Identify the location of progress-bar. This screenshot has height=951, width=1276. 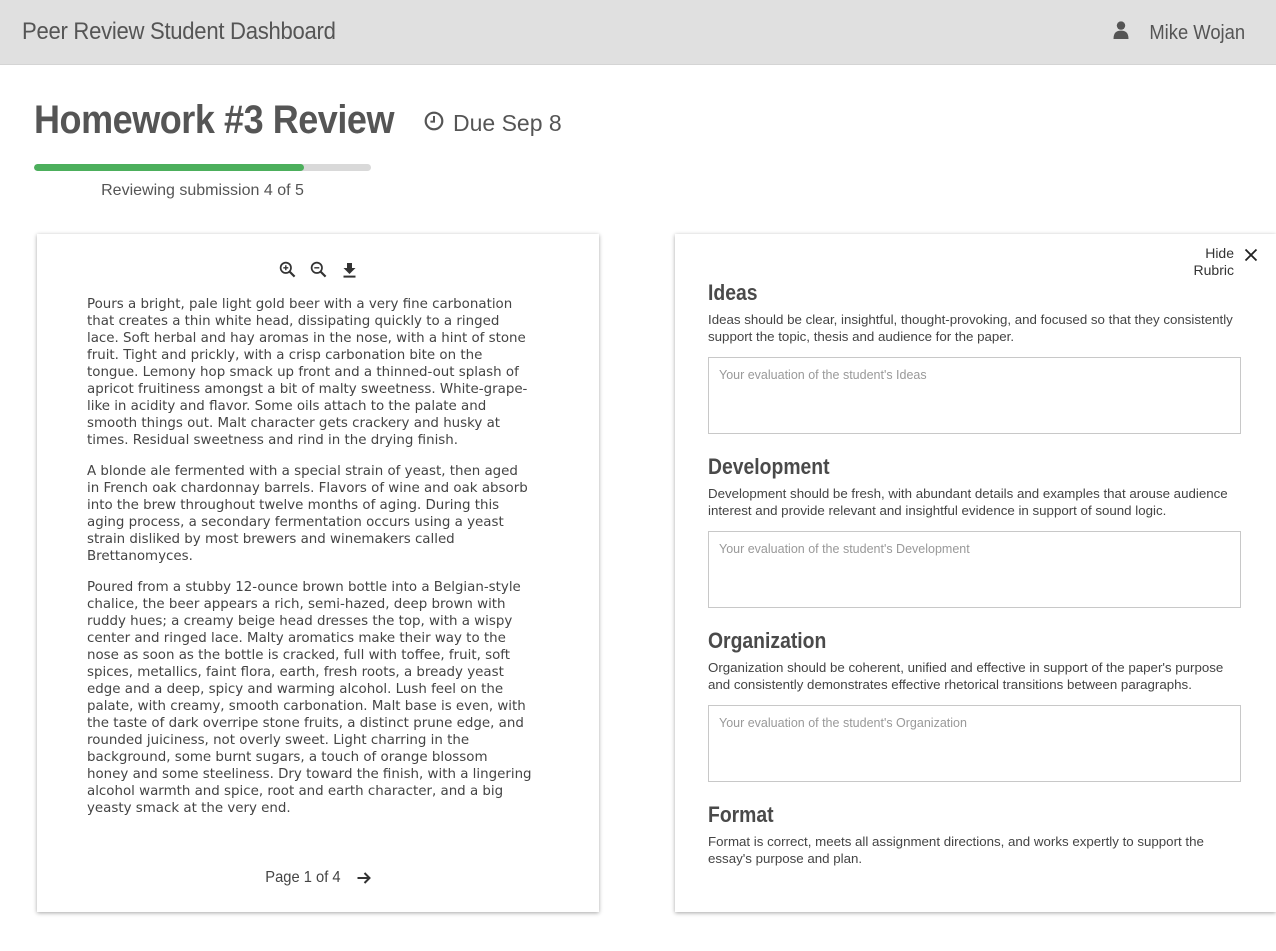
(202, 167).